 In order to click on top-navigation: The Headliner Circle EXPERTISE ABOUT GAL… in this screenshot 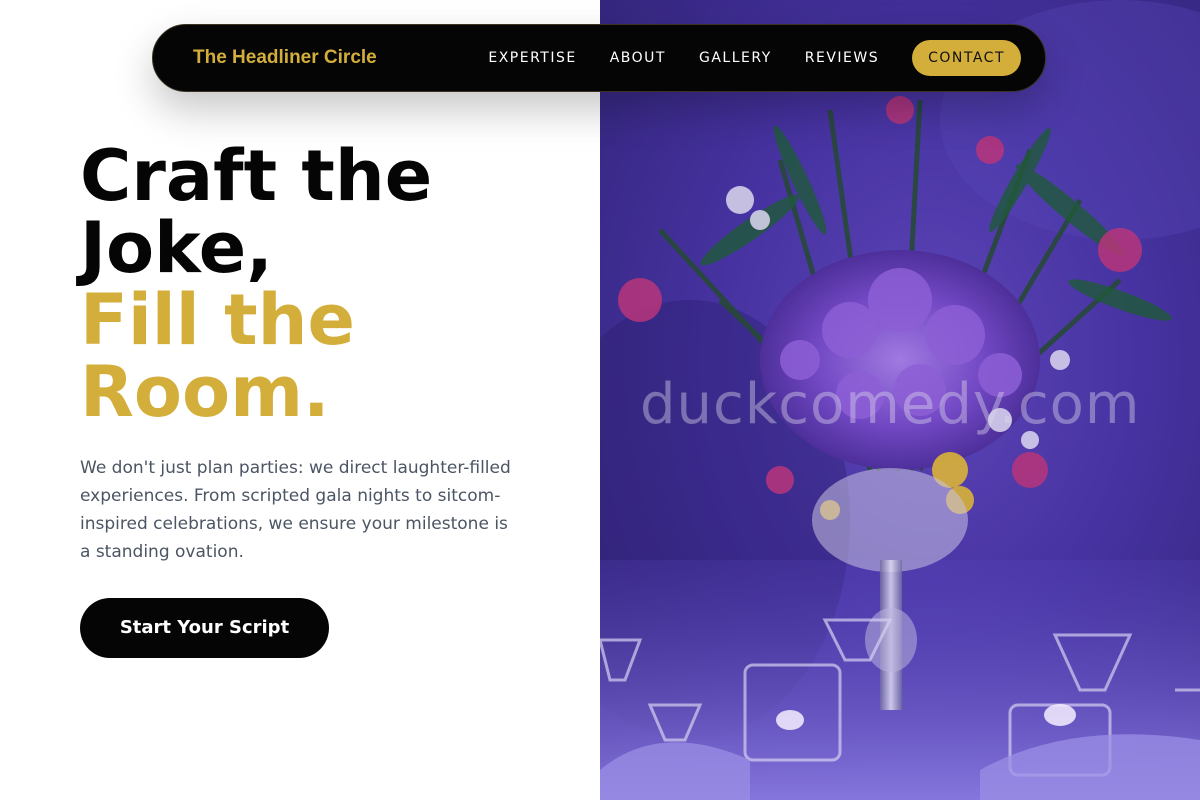, I will do `click(599, 58)`.